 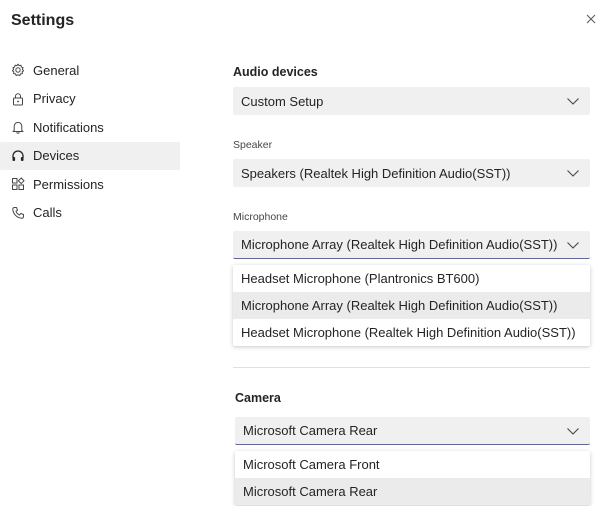 What do you see at coordinates (310, 430) in the screenshot?
I see `camera-value: Microsoft Camera Rear` at bounding box center [310, 430].